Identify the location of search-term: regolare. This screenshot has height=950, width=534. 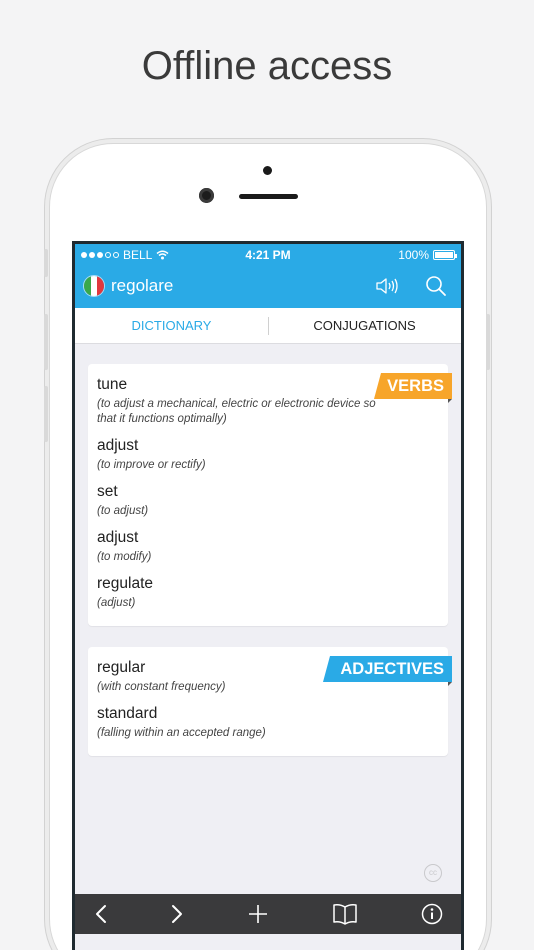
(142, 285).